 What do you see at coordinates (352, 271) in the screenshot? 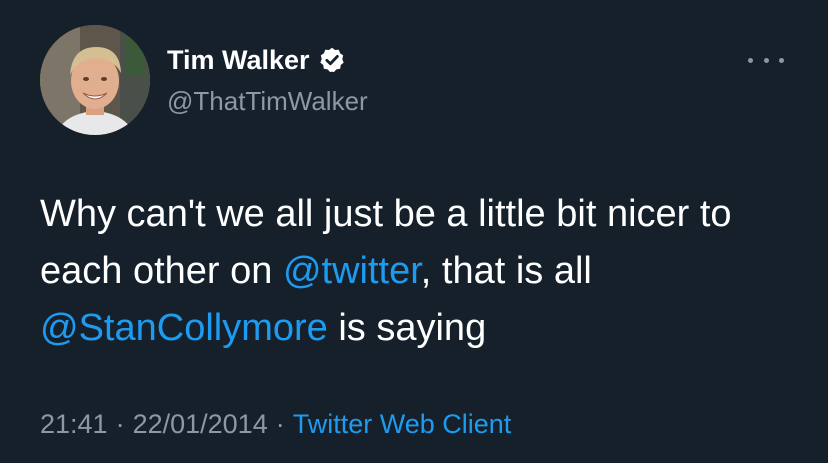
I see `mention-link-twitter: @twitter` at bounding box center [352, 271].